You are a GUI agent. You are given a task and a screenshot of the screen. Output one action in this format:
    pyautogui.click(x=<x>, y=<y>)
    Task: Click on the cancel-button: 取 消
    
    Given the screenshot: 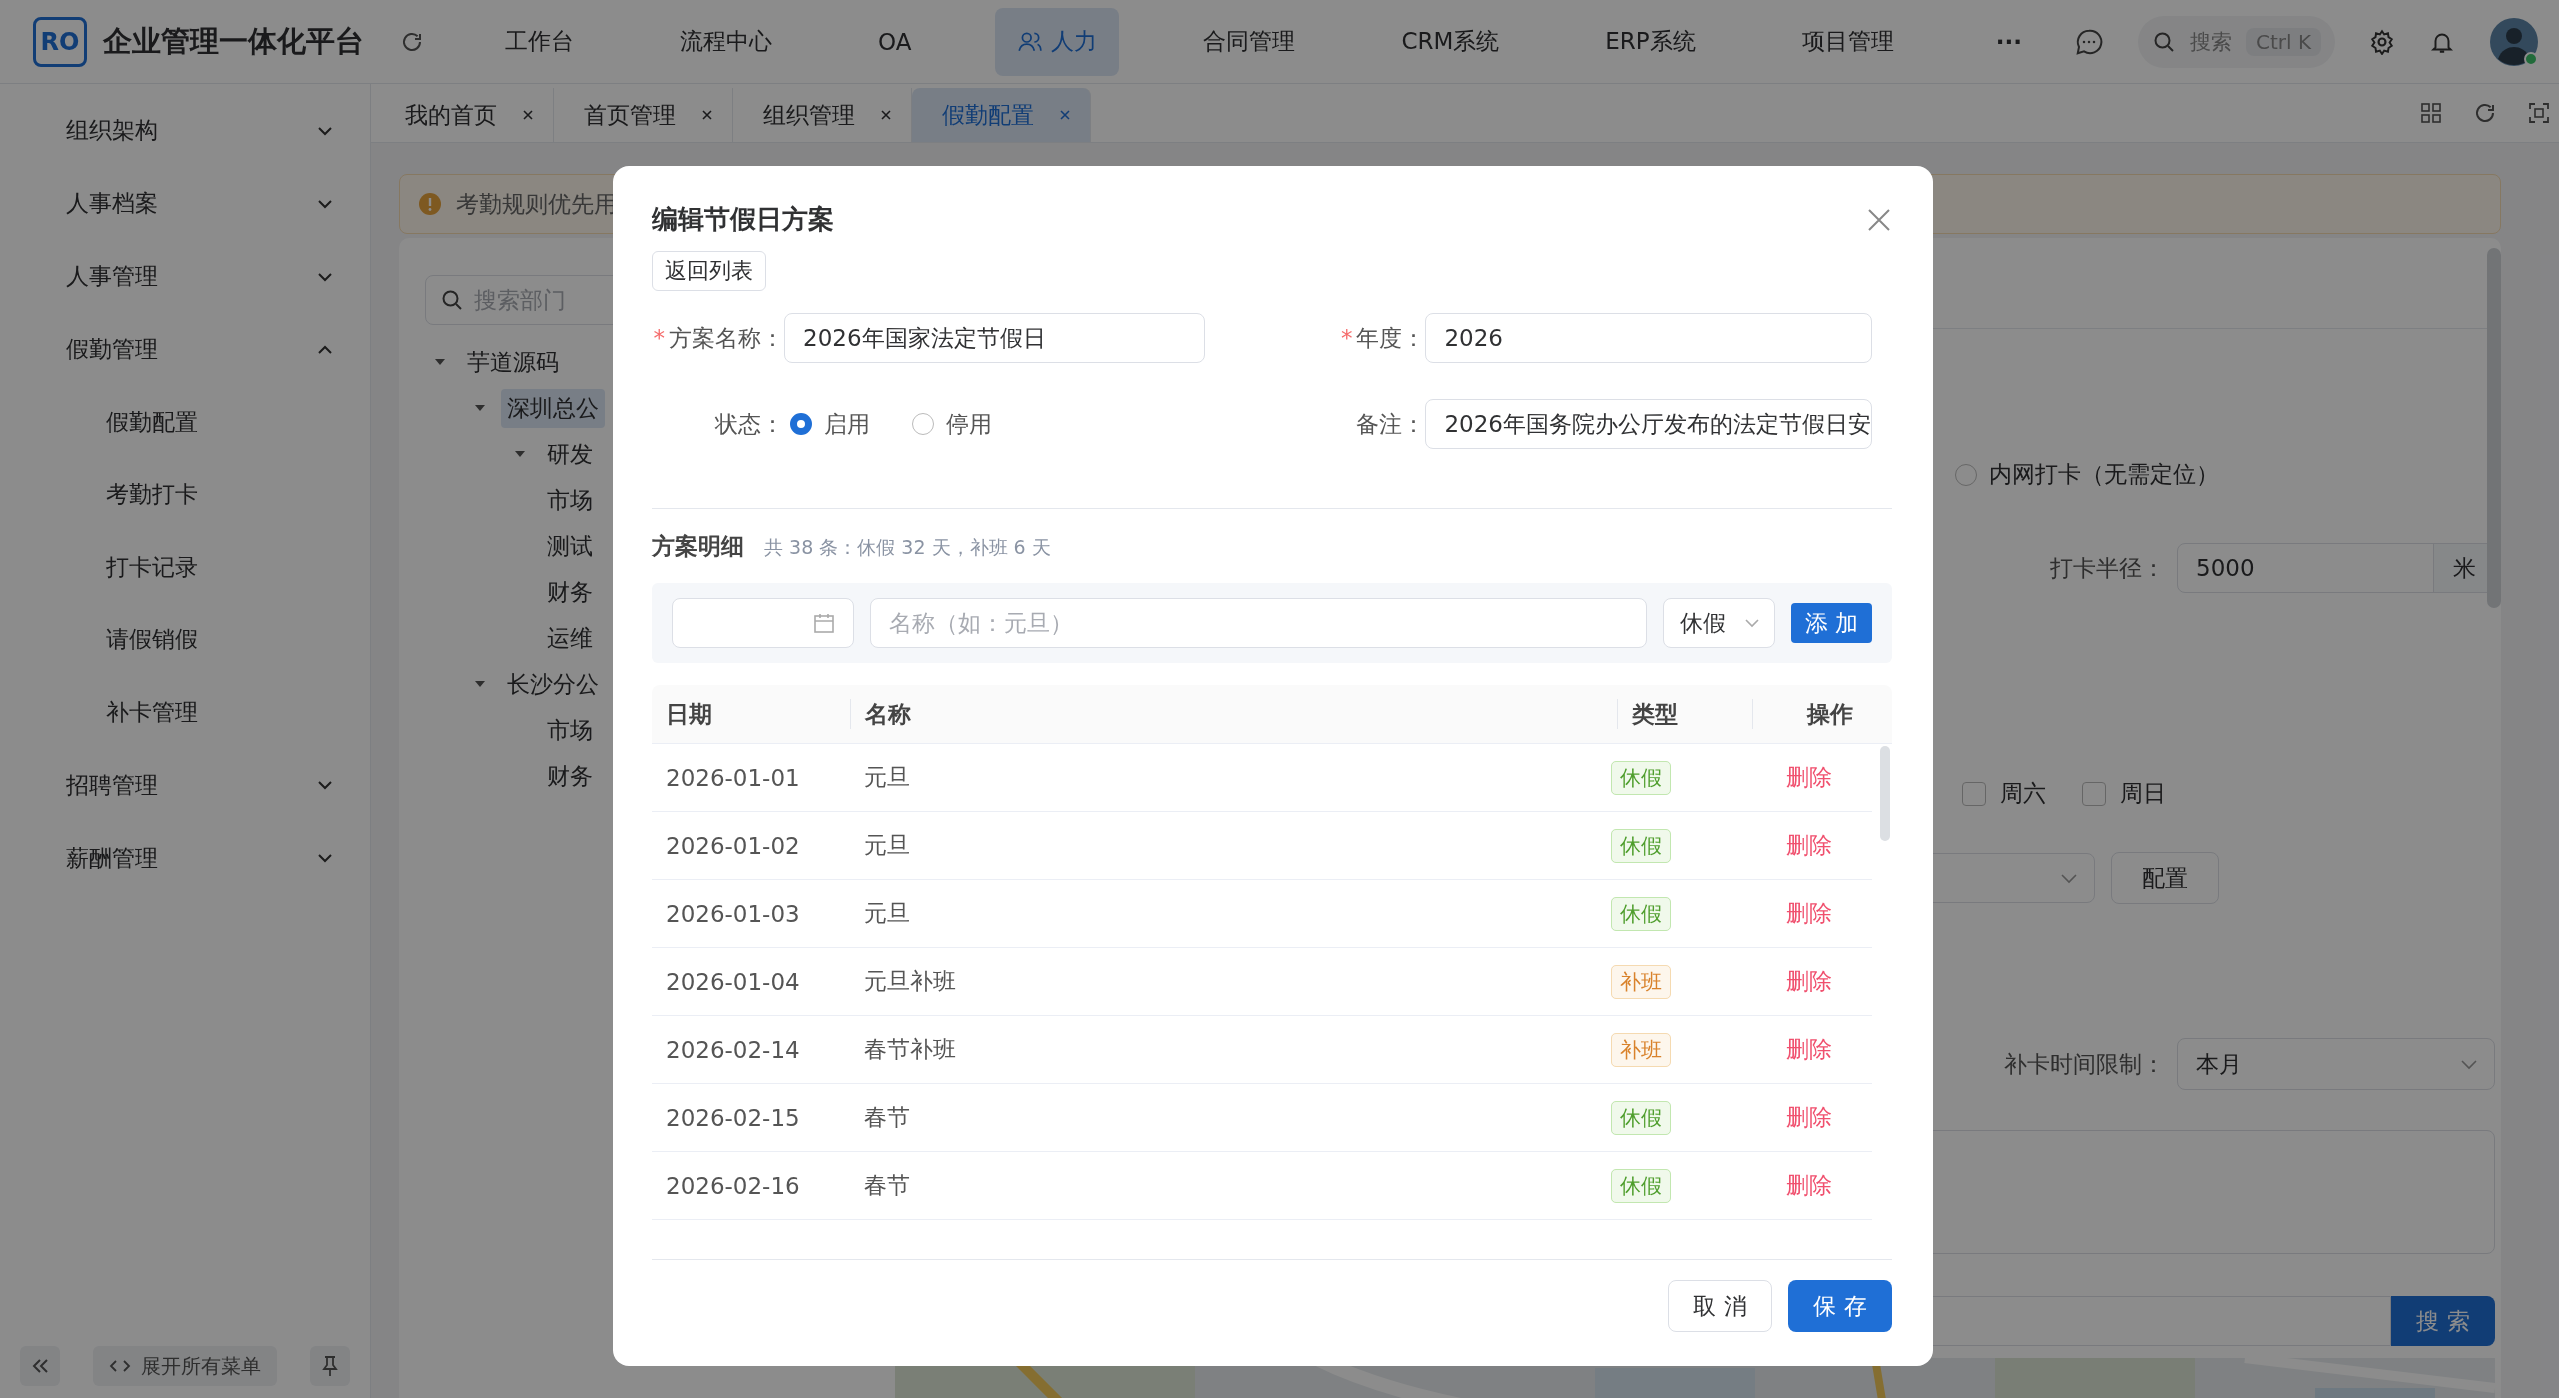 What is the action you would take?
    pyautogui.click(x=1720, y=1306)
    